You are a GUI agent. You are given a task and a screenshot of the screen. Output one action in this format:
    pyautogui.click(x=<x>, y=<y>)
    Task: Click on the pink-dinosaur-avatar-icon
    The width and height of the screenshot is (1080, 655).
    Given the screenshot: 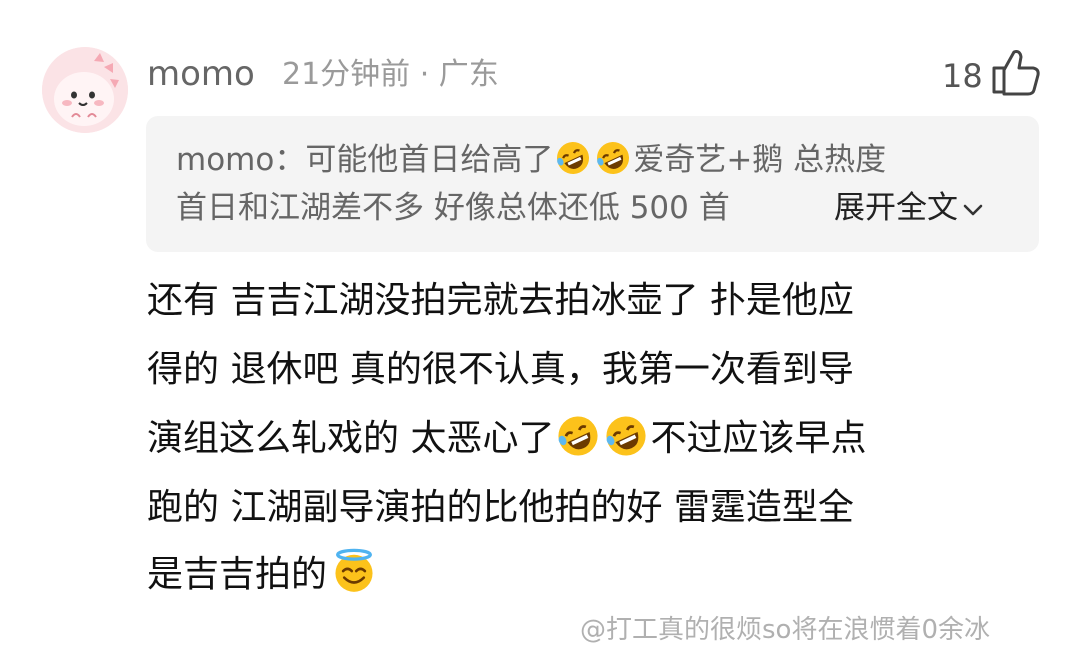 What is the action you would take?
    pyautogui.click(x=85, y=90)
    